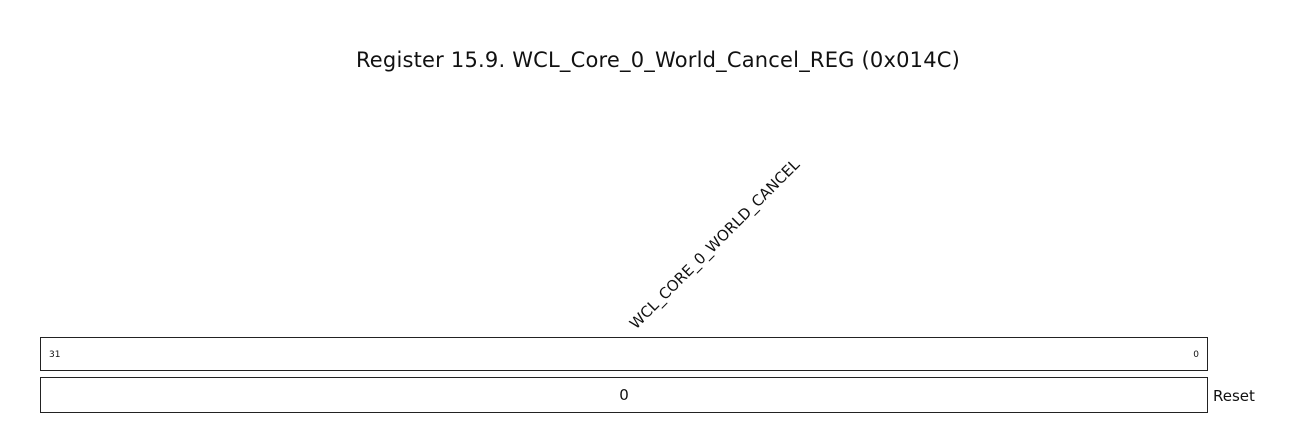  Describe the element at coordinates (624, 354) in the screenshot. I see `bit-range-row: 31 0` at that location.